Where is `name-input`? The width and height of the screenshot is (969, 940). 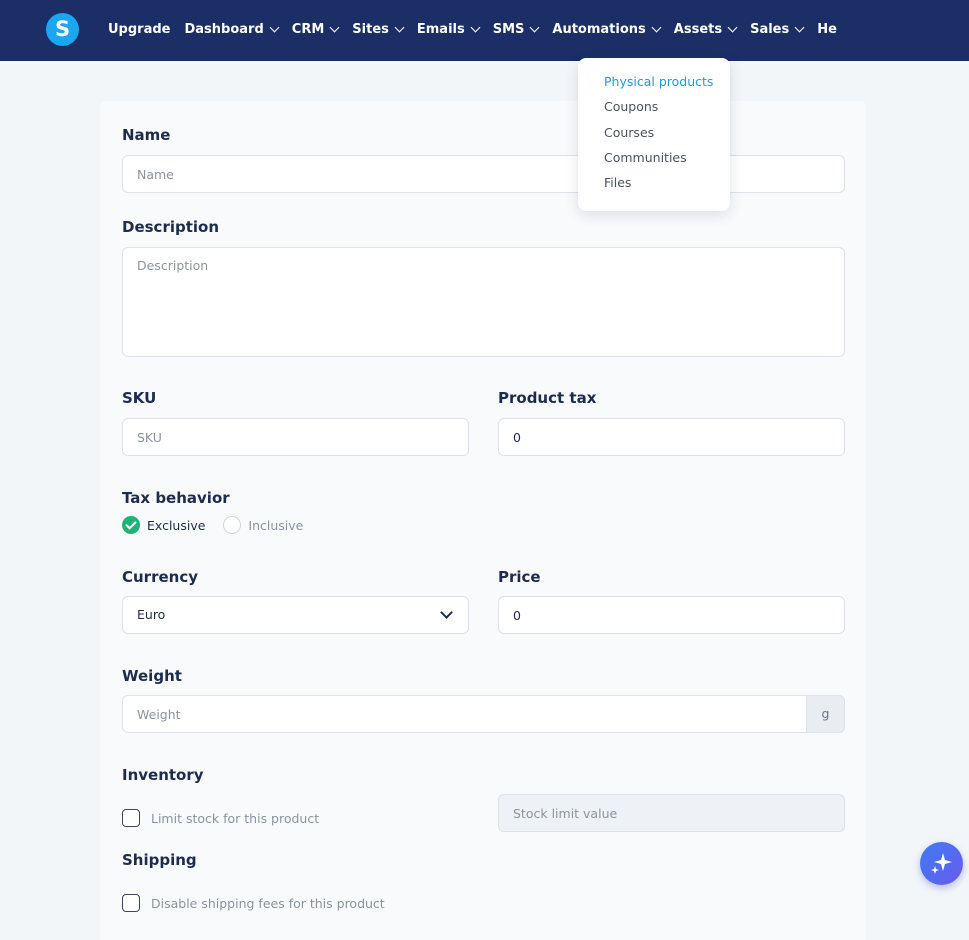 name-input is located at coordinates (483, 174).